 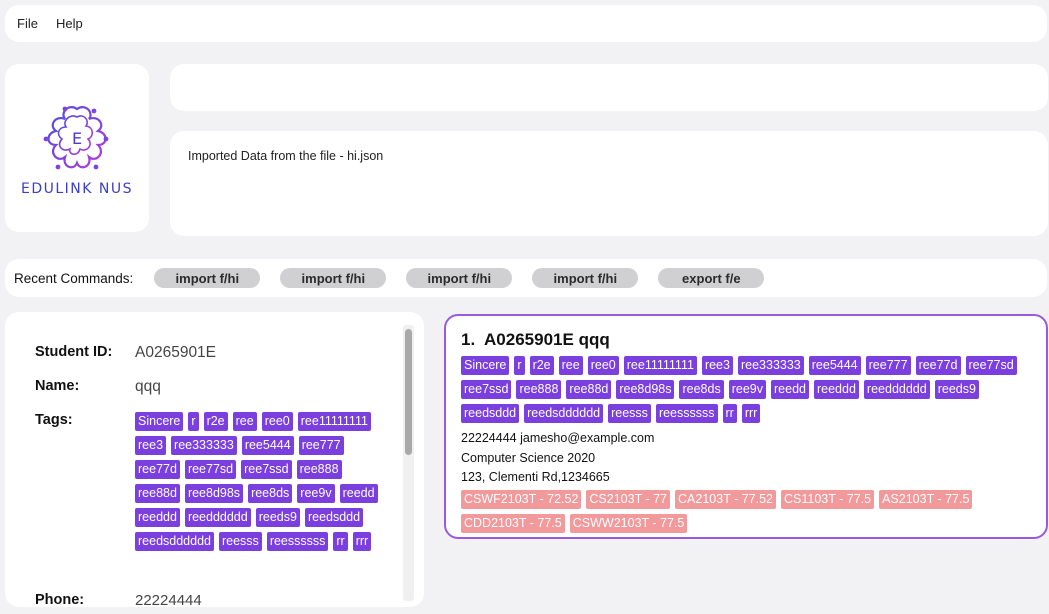 I want to click on detail-tags-row: Tags:, so click(x=85, y=420).